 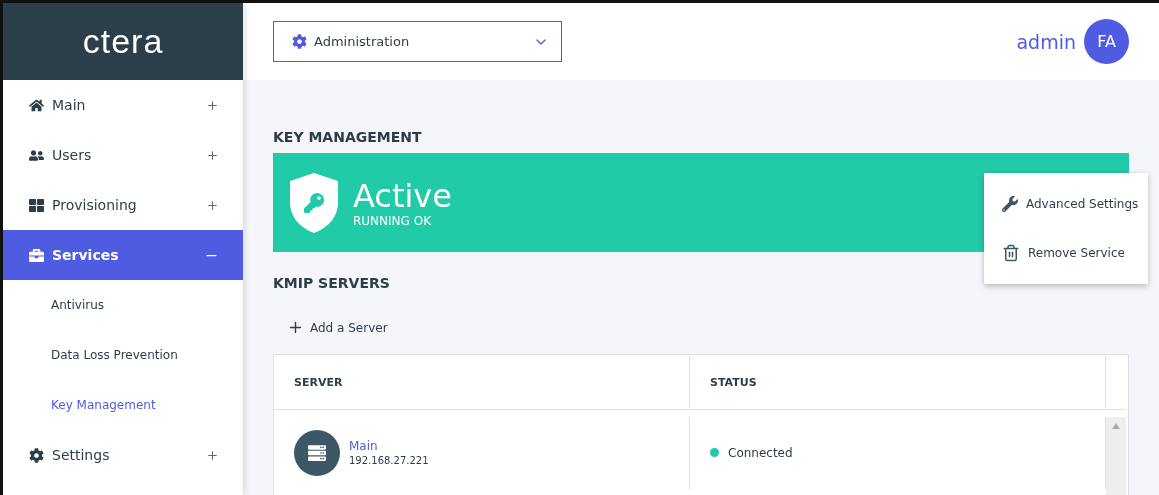 I want to click on menu-item: Remove Service, so click(x=1066, y=253).